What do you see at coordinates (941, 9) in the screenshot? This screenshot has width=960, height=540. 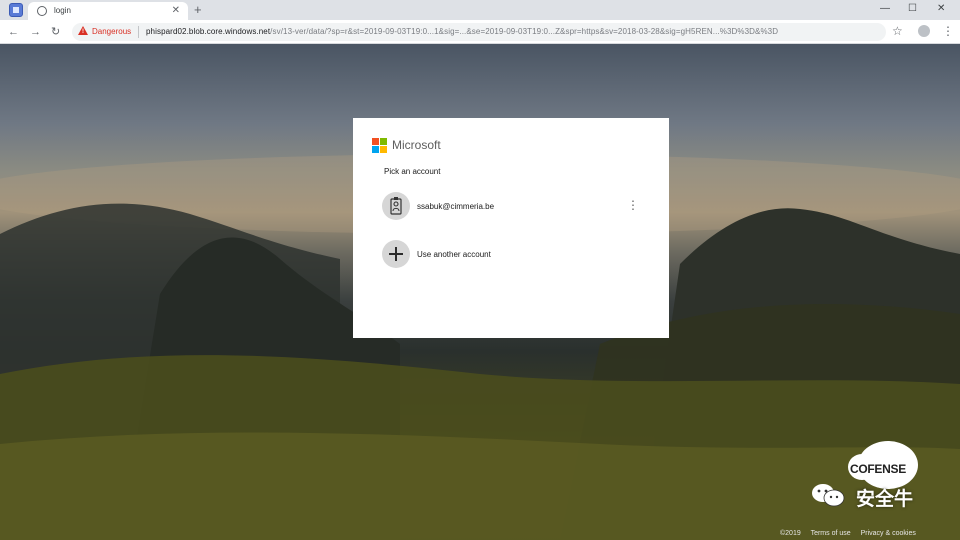 I see `close-window-button: ✕` at bounding box center [941, 9].